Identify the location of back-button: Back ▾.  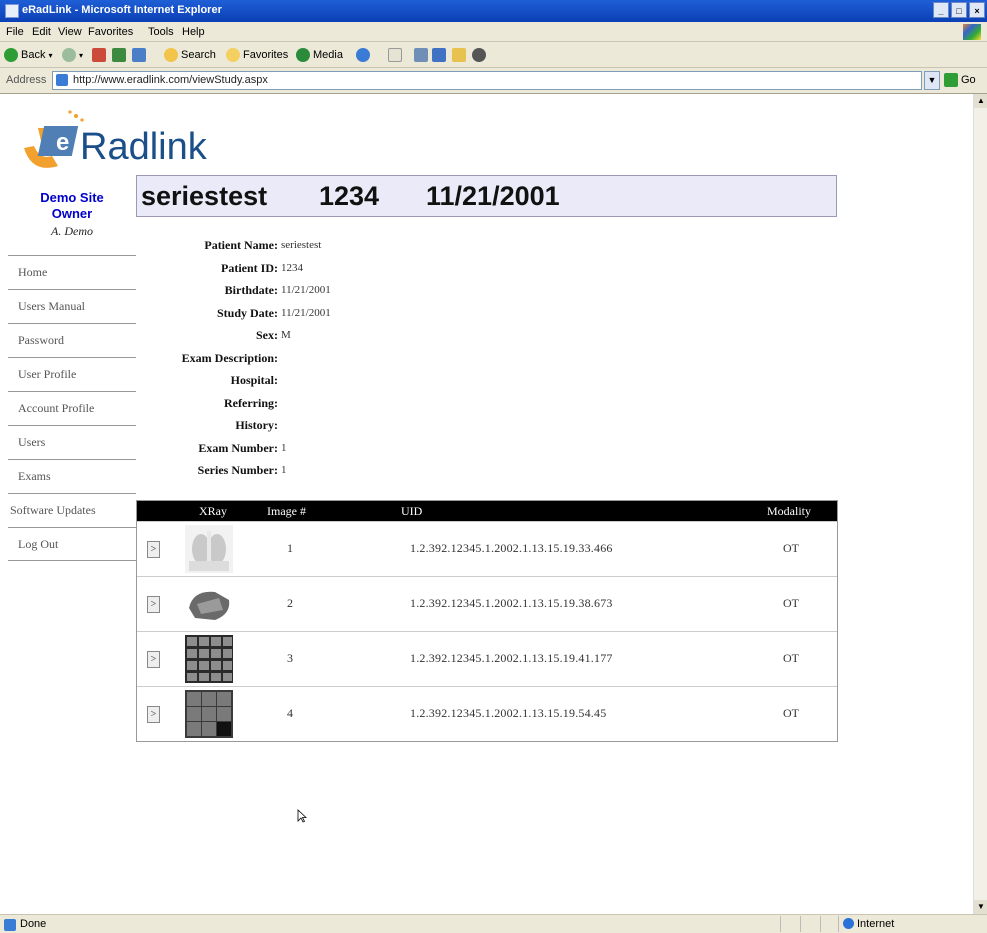
(28, 55).